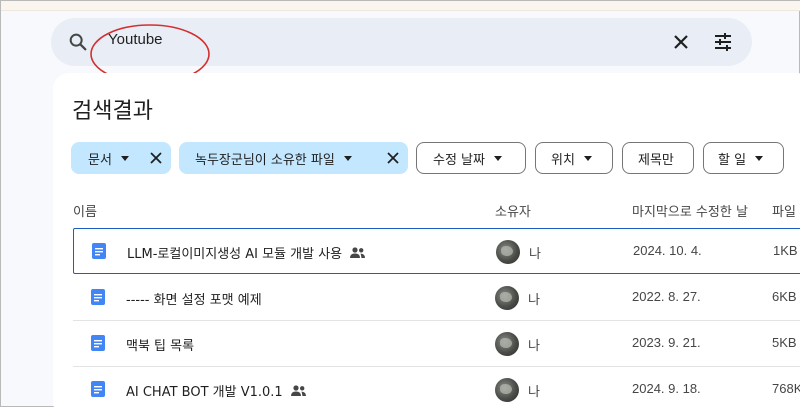 This screenshot has height=407, width=800. I want to click on file-name: 맥북 팁 목록, so click(160, 344).